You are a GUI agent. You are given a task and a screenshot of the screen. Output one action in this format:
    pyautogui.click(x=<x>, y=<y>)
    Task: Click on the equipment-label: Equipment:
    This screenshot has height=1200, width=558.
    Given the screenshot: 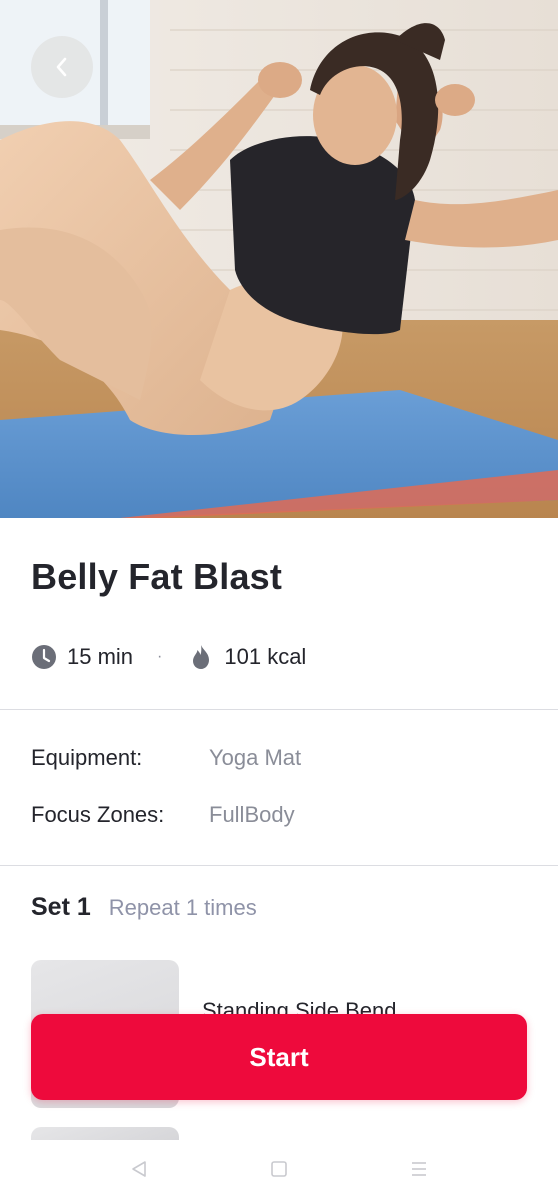 What is the action you would take?
    pyautogui.click(x=87, y=757)
    